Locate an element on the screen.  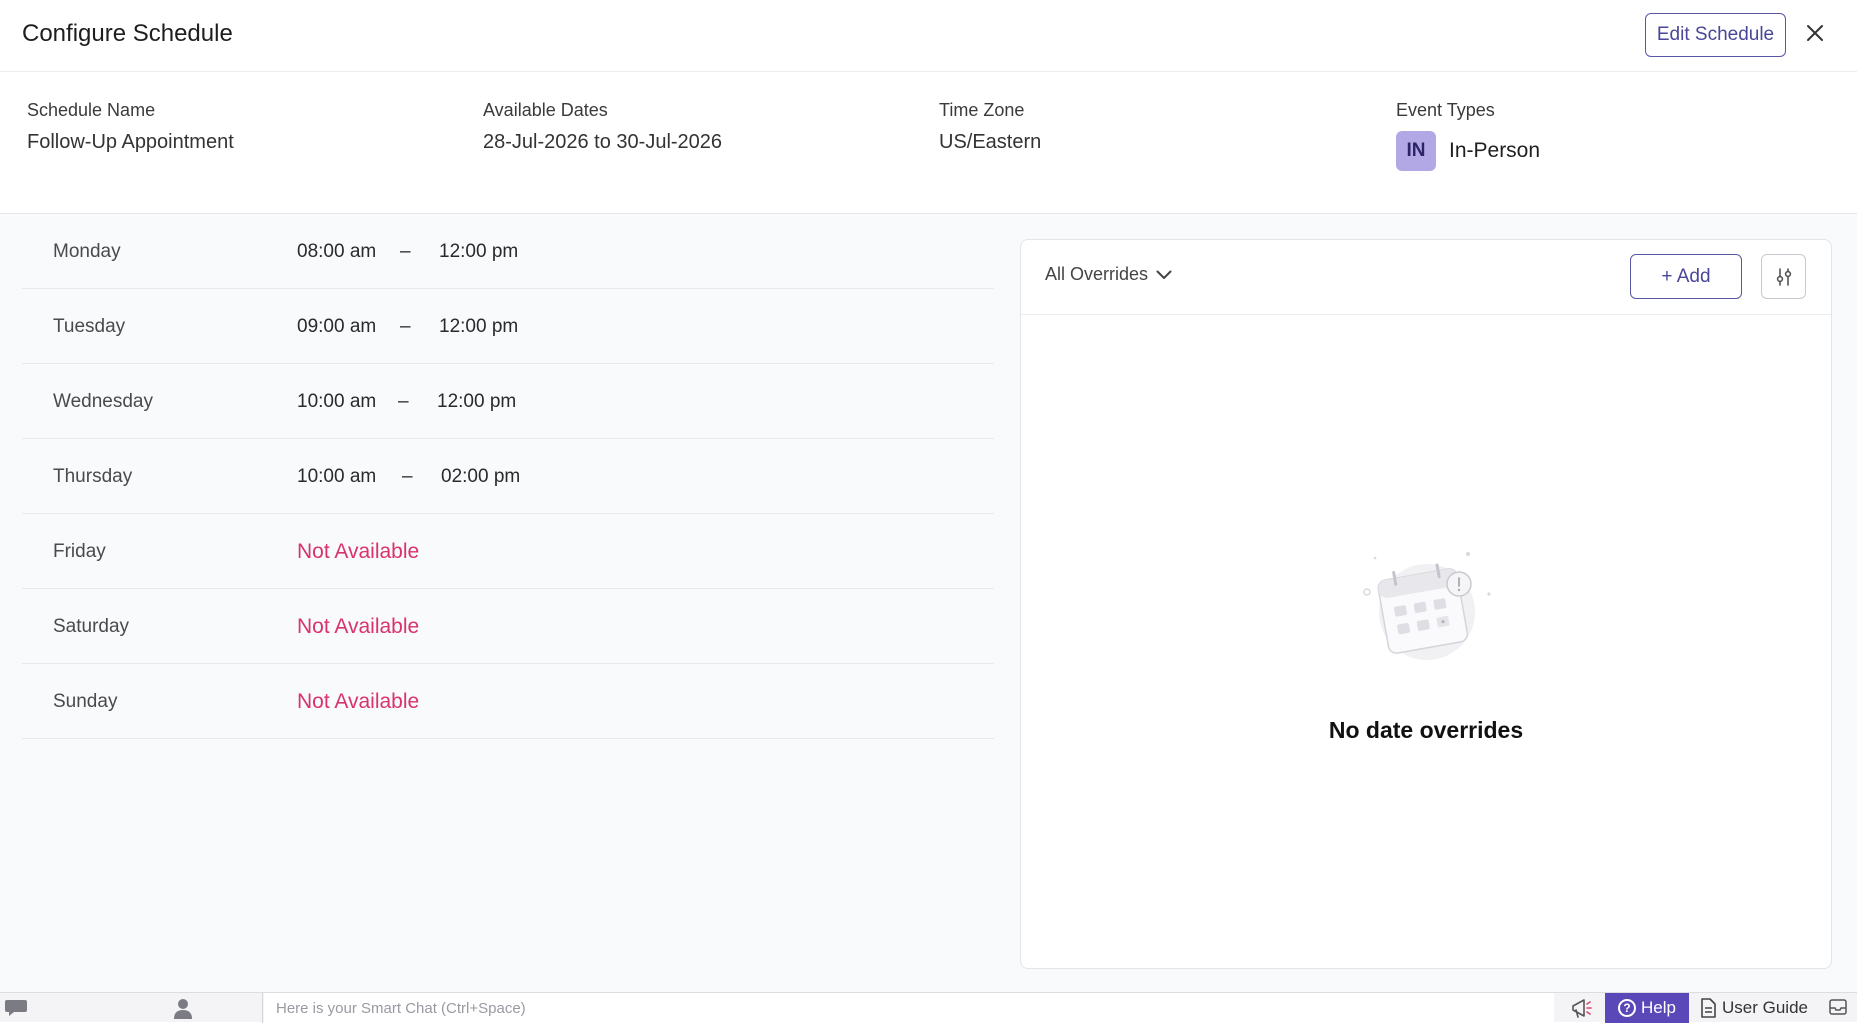
document-icon is located at coordinates (1708, 1008).